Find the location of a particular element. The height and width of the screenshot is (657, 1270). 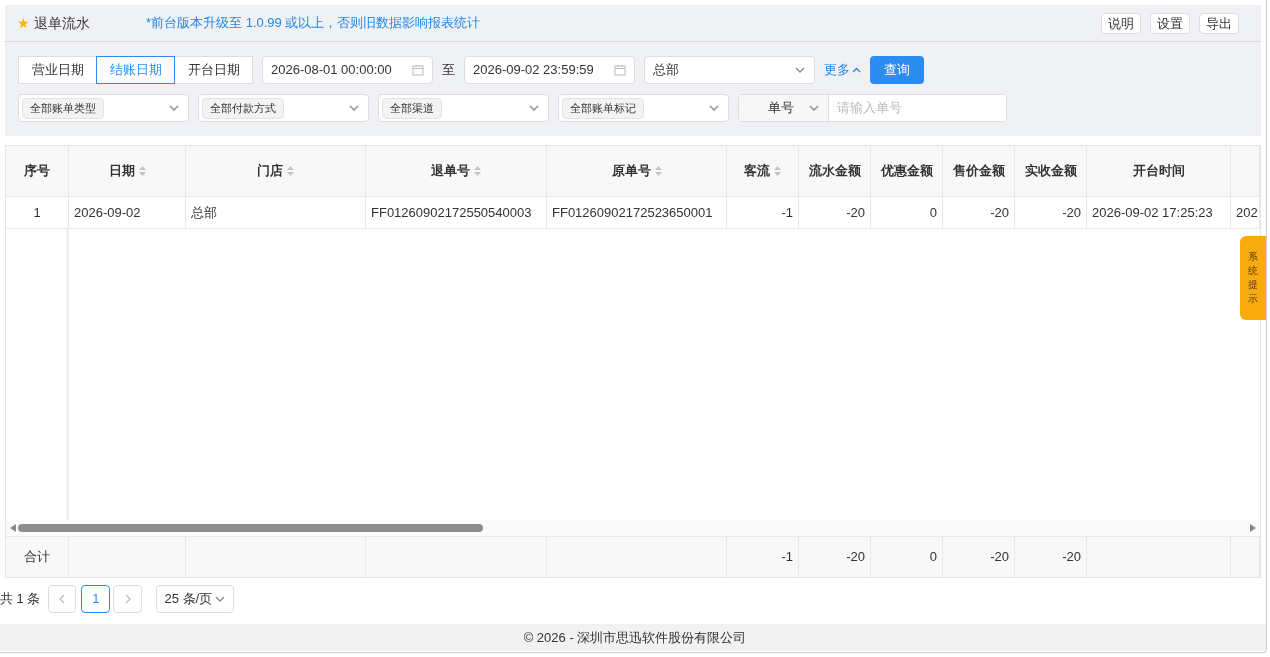

prev-page-button is located at coordinates (62, 598).